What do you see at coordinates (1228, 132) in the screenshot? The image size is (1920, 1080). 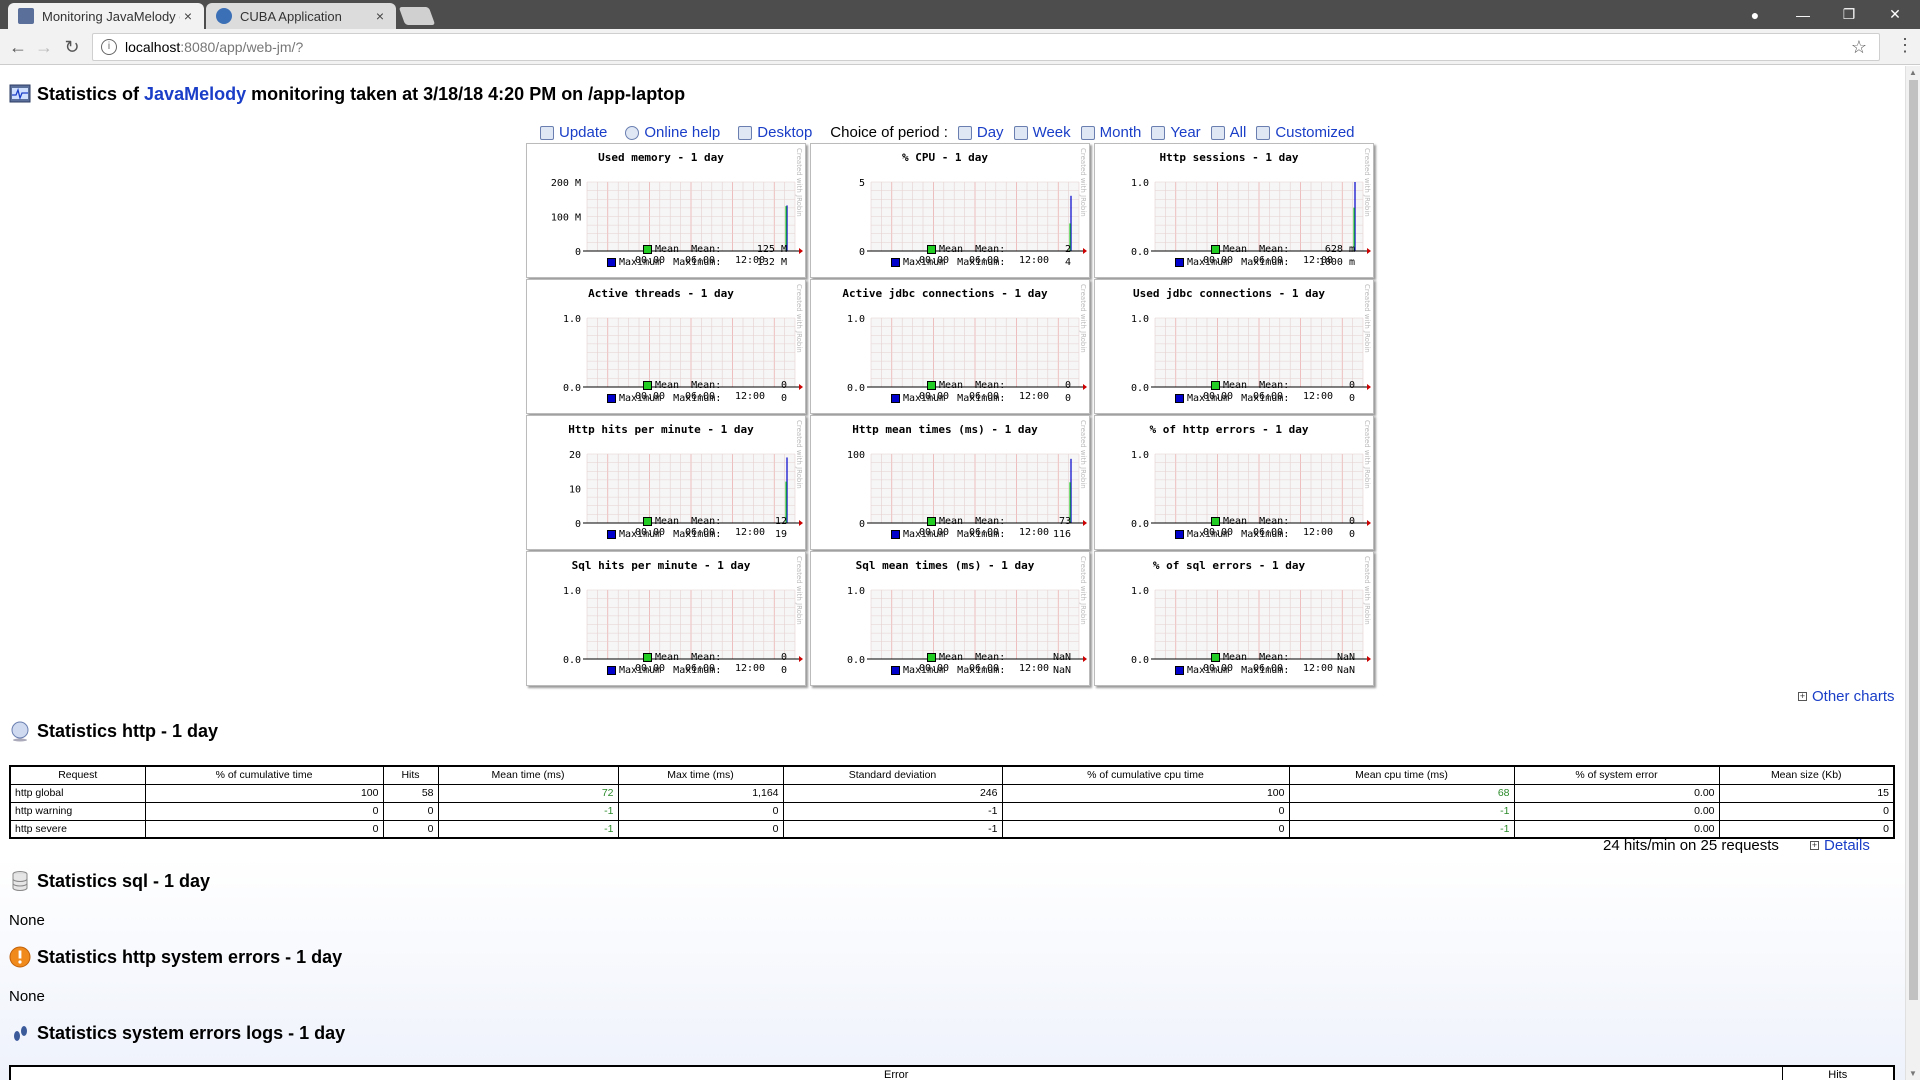 I see `period-all: All` at bounding box center [1228, 132].